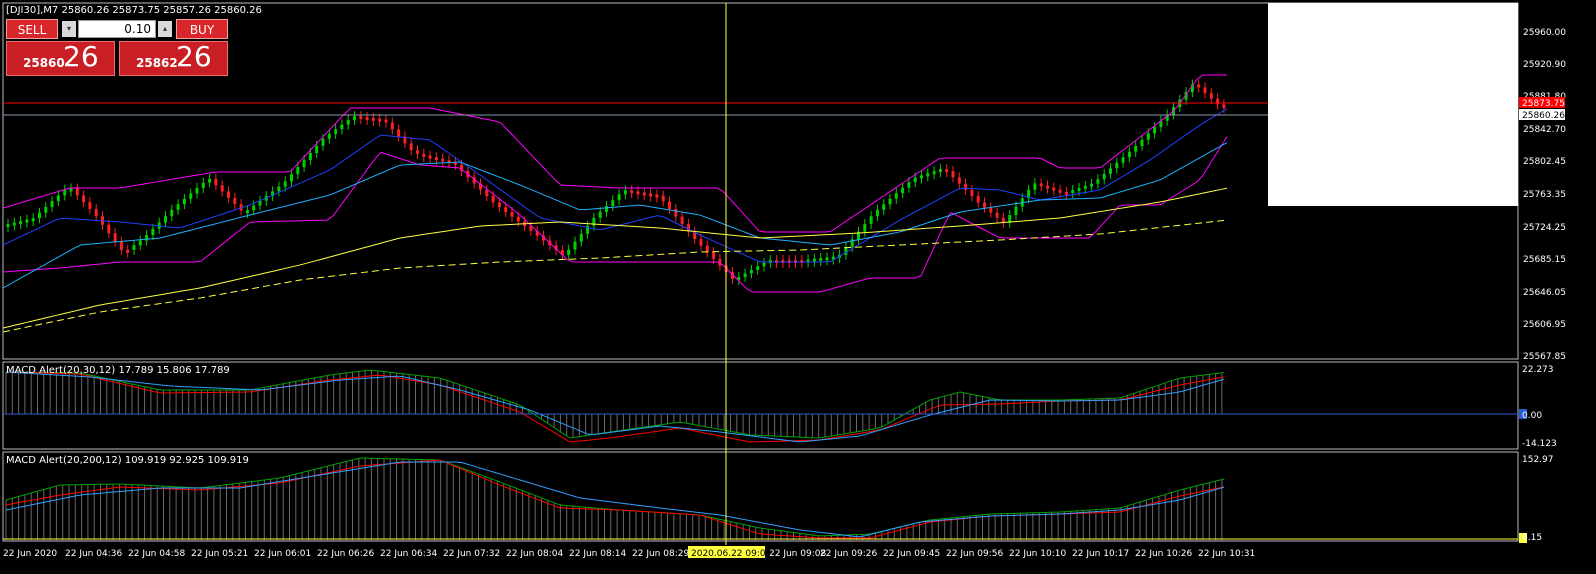  Describe the element at coordinates (1543, 116) in the screenshot. I see `bid-price-label: 25860.26` at that location.